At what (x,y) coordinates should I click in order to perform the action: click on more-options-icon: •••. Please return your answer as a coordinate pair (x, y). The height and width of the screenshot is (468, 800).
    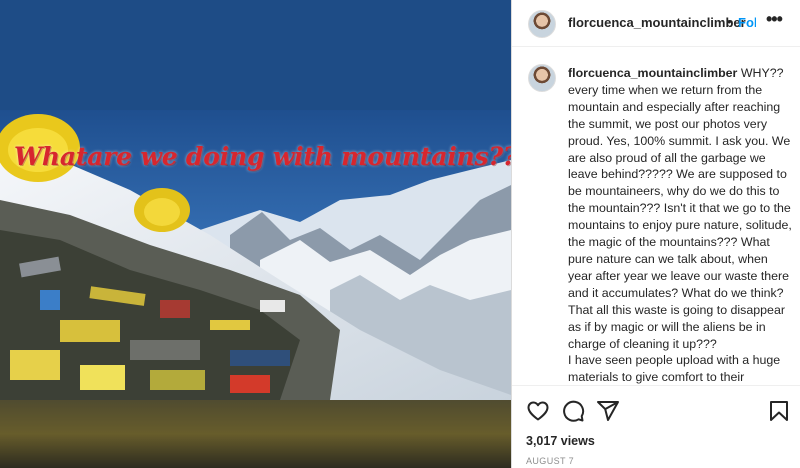
    Looking at the image, I should click on (774, 19).